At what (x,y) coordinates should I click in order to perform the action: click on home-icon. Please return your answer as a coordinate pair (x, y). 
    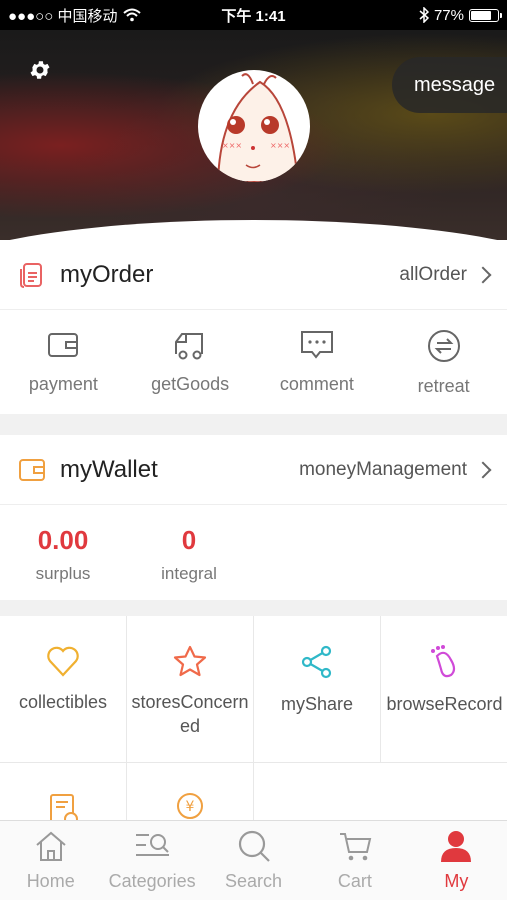
    Looking at the image, I should click on (51, 846).